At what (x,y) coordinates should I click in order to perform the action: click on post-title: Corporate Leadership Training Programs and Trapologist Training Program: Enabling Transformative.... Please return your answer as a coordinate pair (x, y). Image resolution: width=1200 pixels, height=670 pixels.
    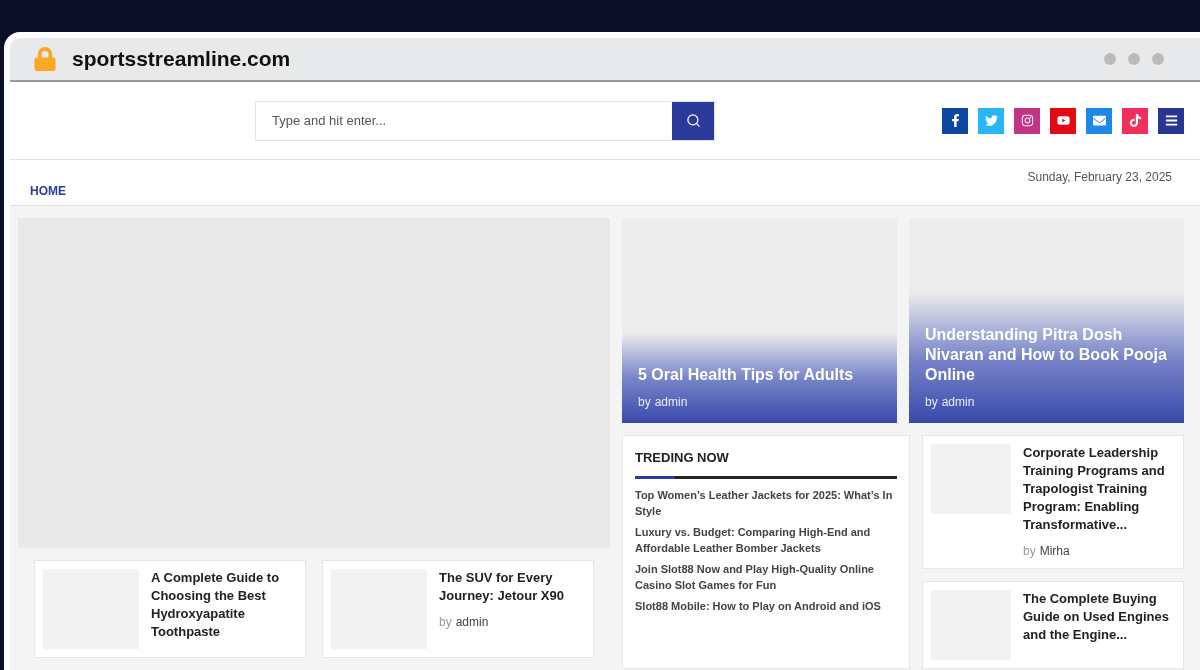
    Looking at the image, I should click on (1099, 489).